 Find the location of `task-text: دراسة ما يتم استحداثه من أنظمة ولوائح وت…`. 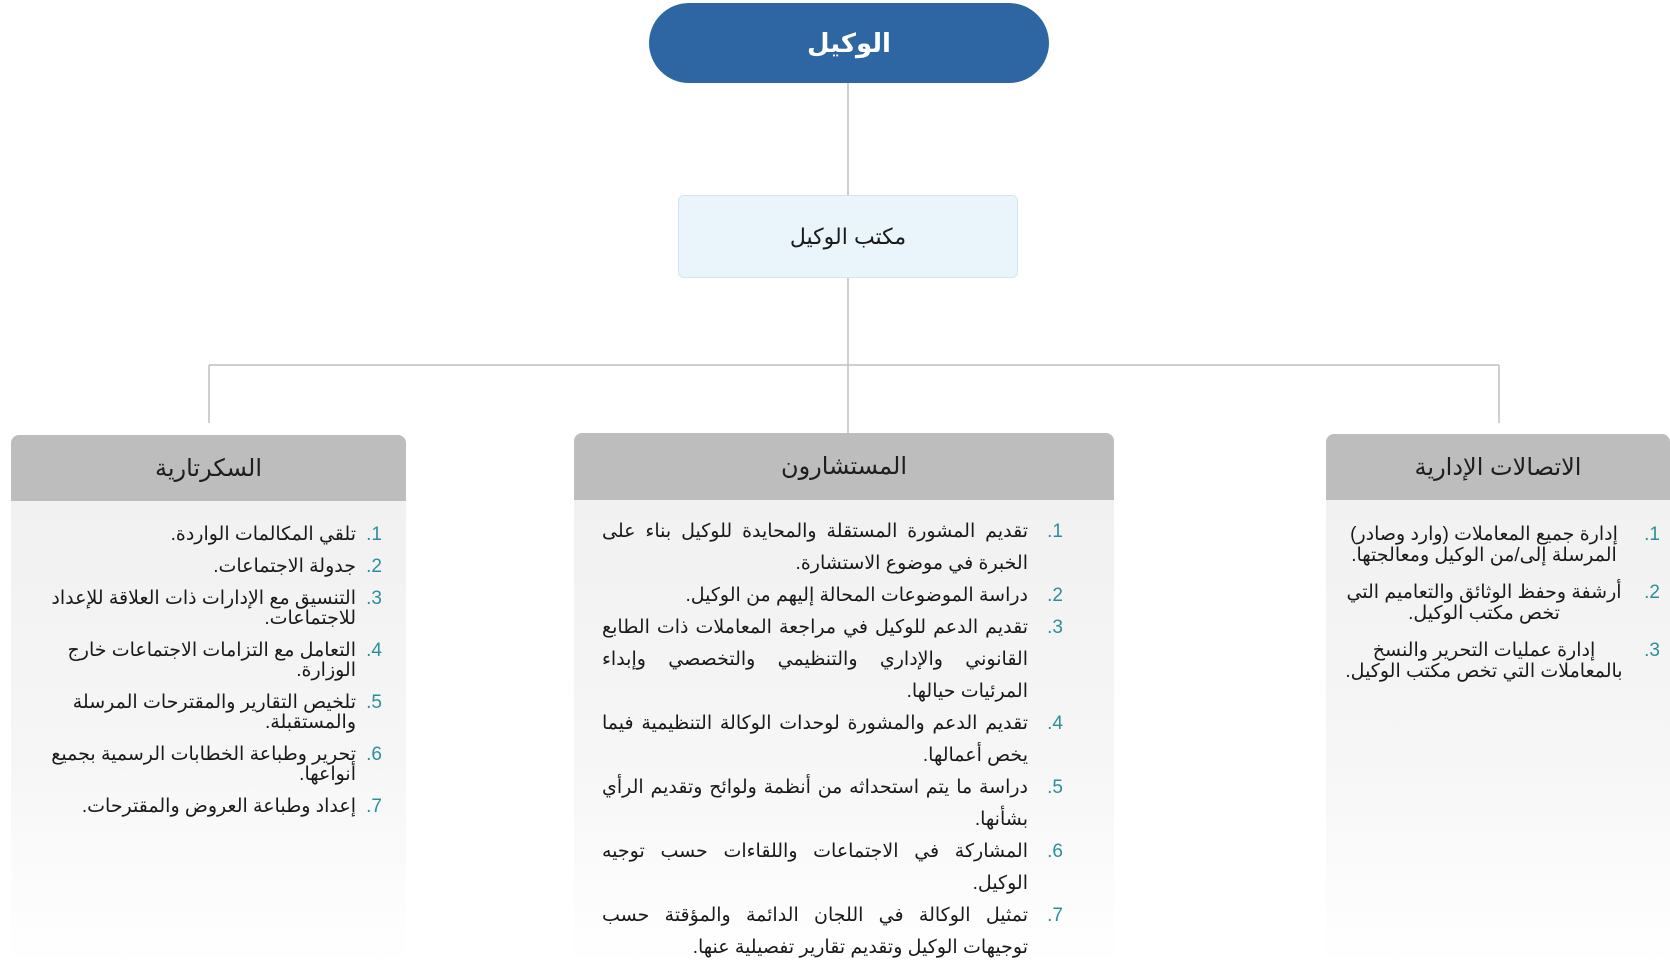

task-text: دراسة ما يتم استحداثه من أنظمة ولوائح وت… is located at coordinates (815, 803).